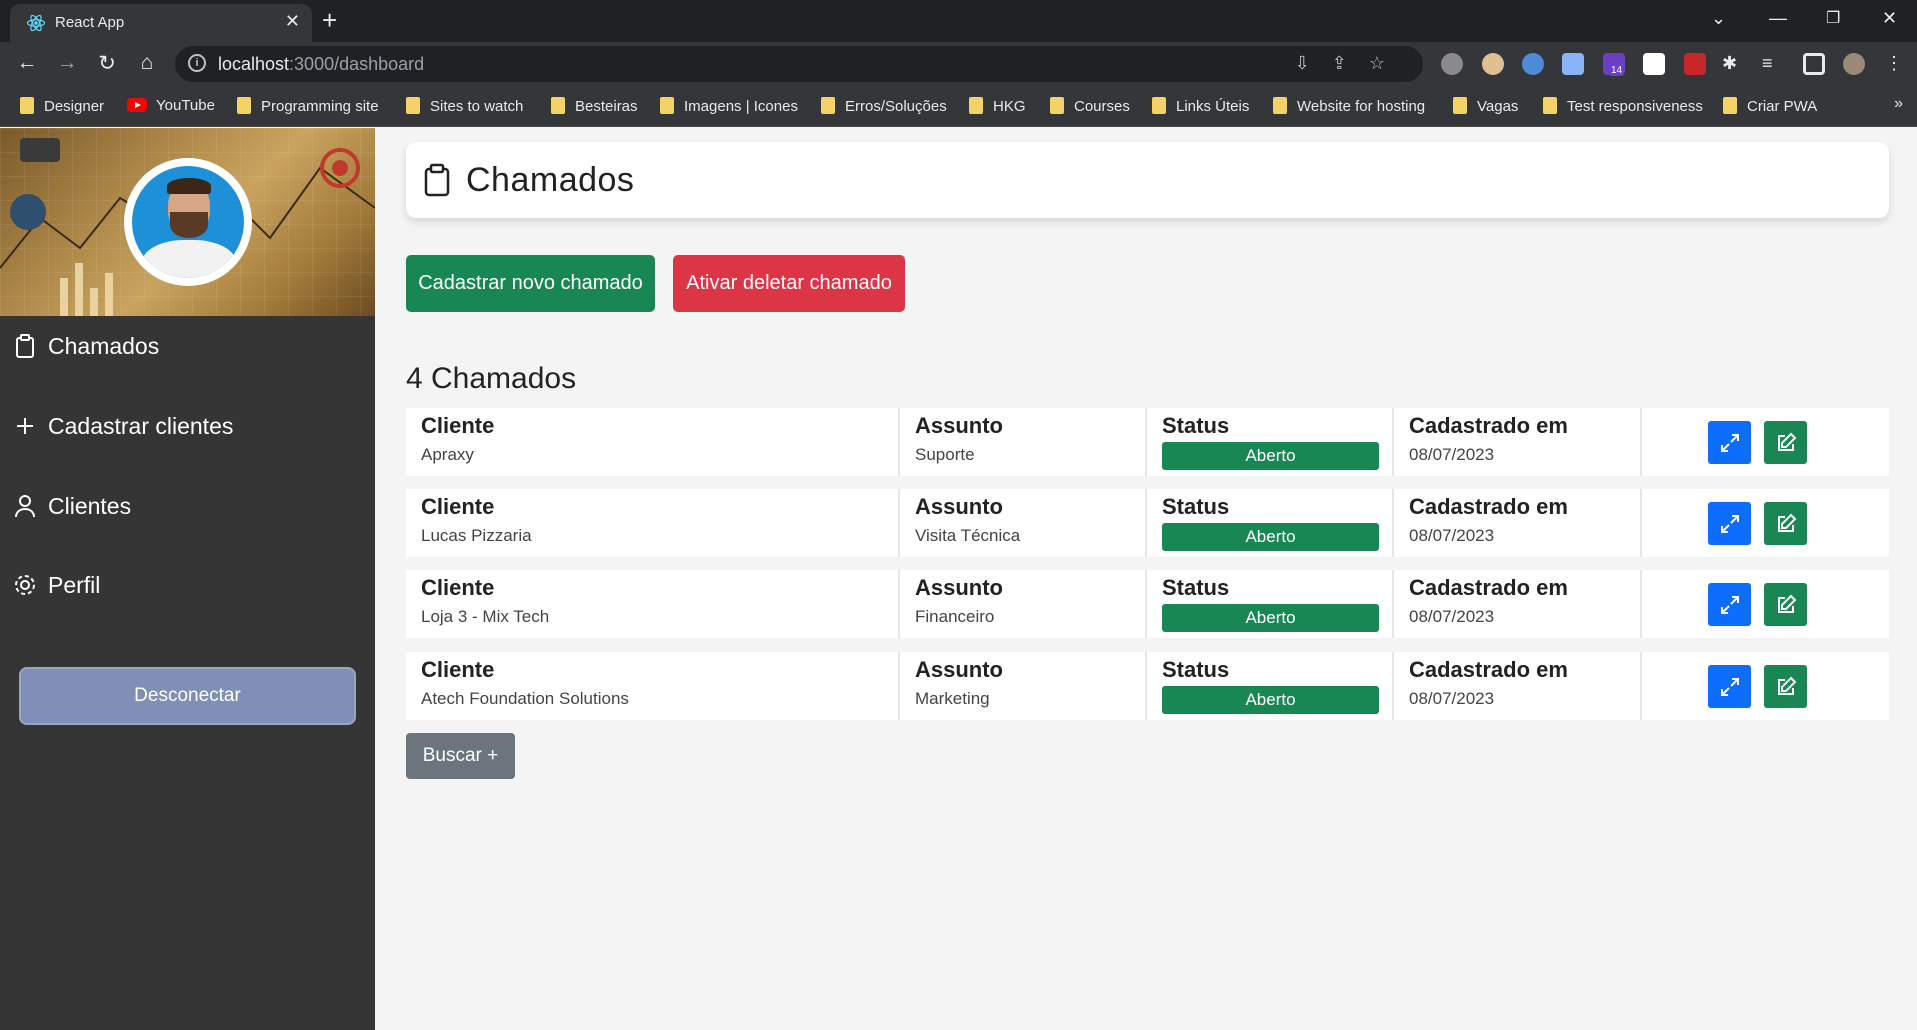 This screenshot has width=1917, height=1030. I want to click on subject-cell: Assunto Suporte, so click(1023, 442).